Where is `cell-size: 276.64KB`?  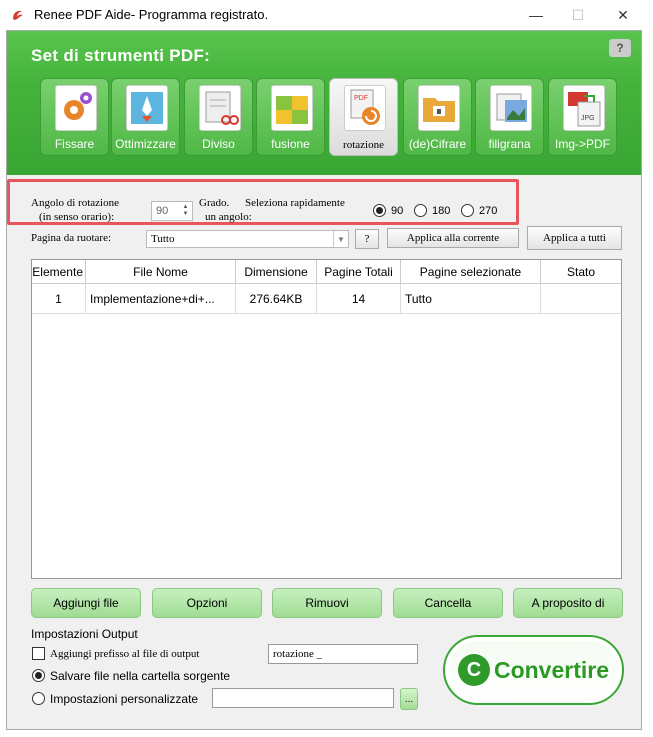
cell-size: 276.64KB is located at coordinates (276, 299).